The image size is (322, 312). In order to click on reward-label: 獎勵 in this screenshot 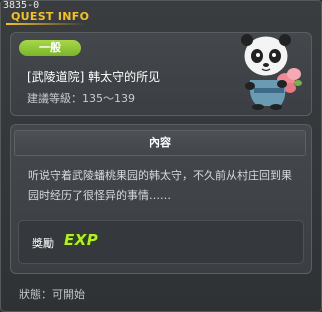, I will do `click(43, 243)`.